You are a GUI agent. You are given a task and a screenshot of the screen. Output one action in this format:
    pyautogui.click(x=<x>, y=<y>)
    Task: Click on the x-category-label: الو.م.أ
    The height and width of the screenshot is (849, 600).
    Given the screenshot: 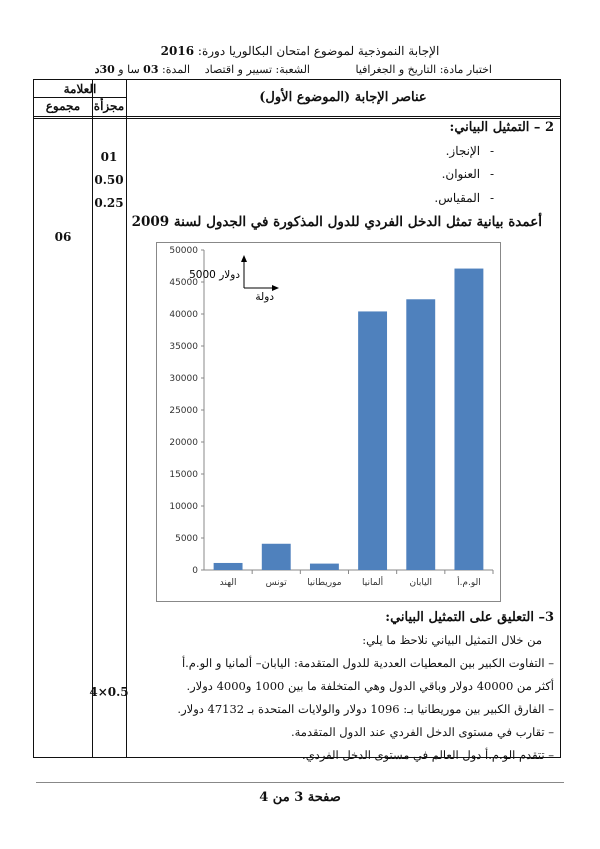 What is the action you would take?
    pyautogui.click(x=469, y=582)
    